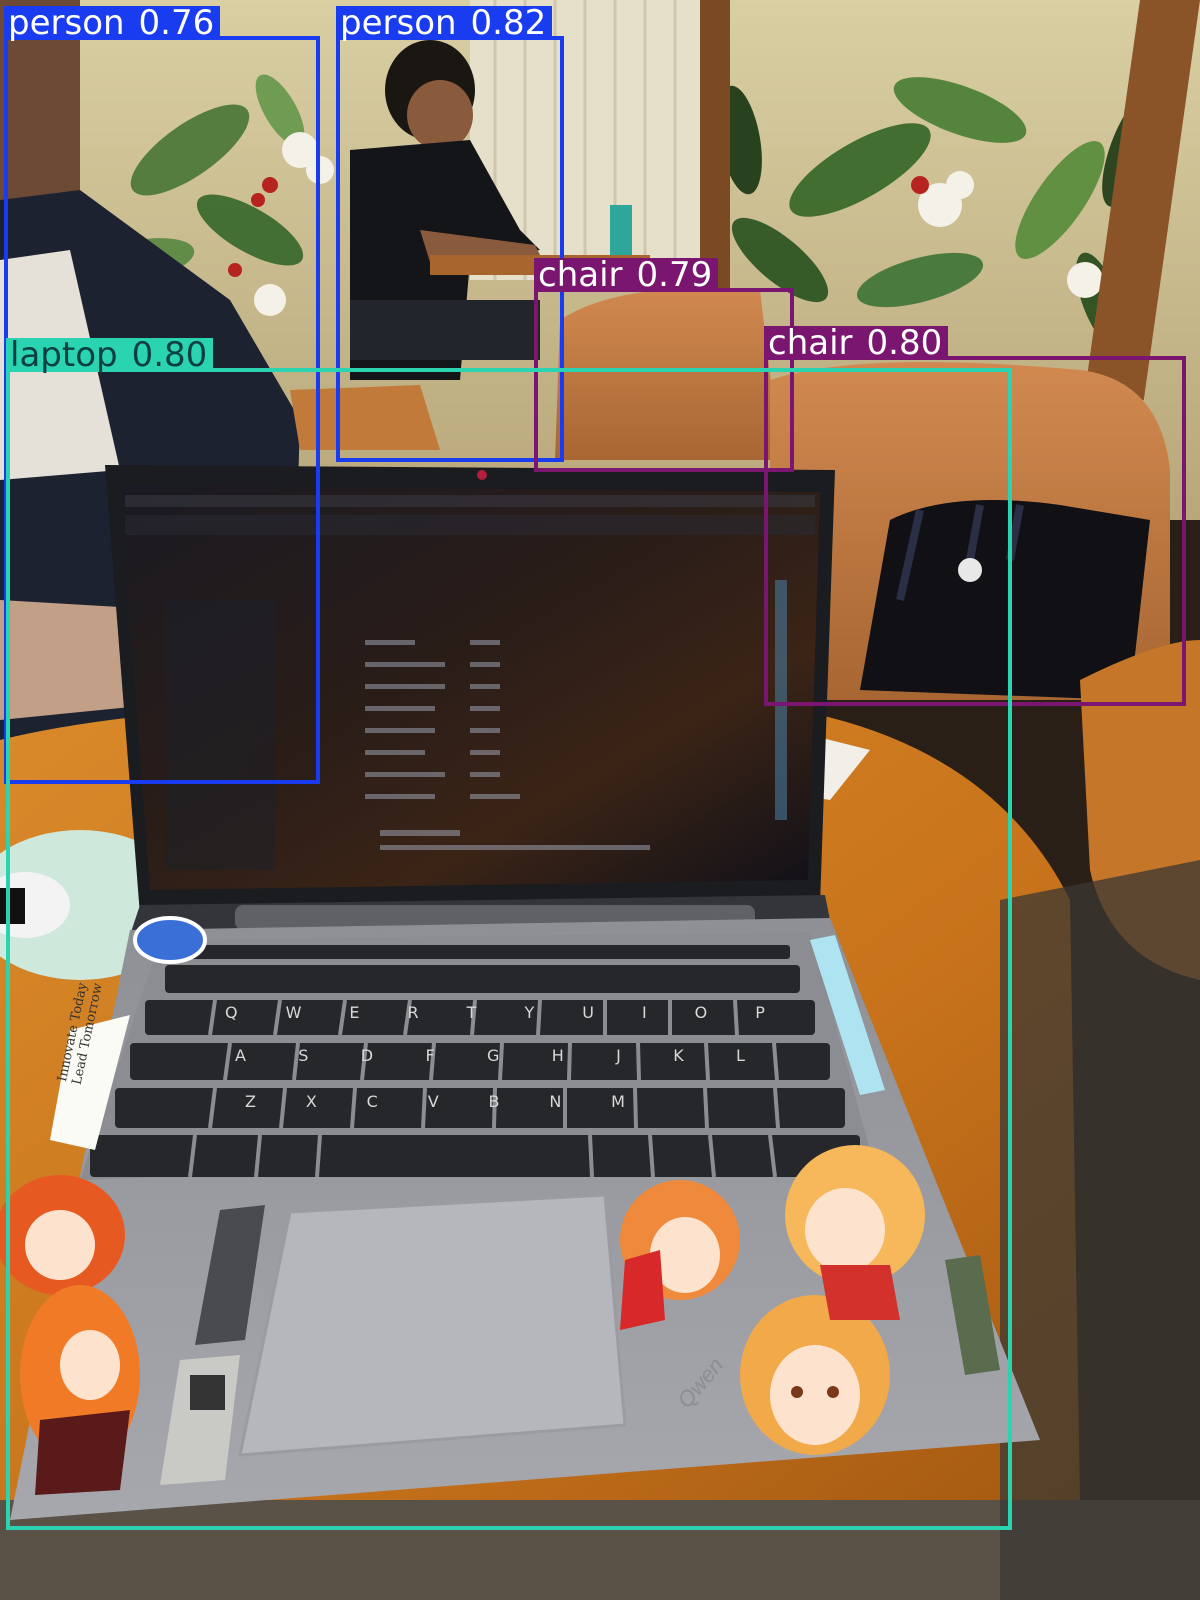 This screenshot has width=1200, height=1600. What do you see at coordinates (176, 23) in the screenshot?
I see `detection-score: 0.76` at bounding box center [176, 23].